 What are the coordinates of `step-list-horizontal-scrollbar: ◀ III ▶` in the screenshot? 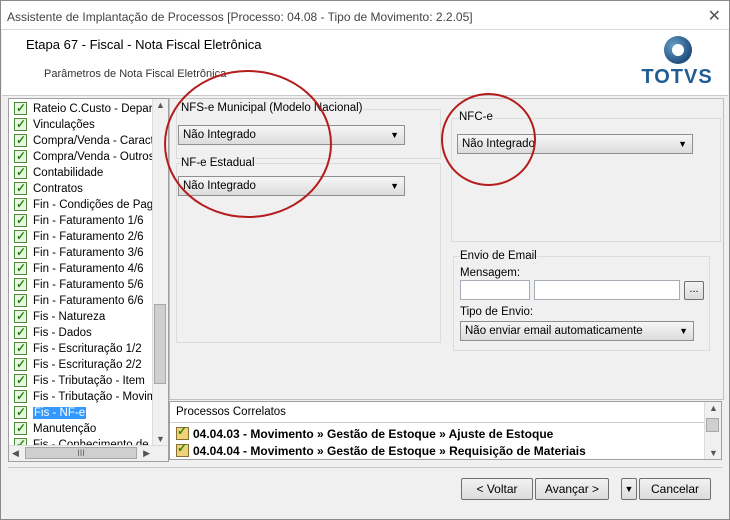 It's located at (88, 453).